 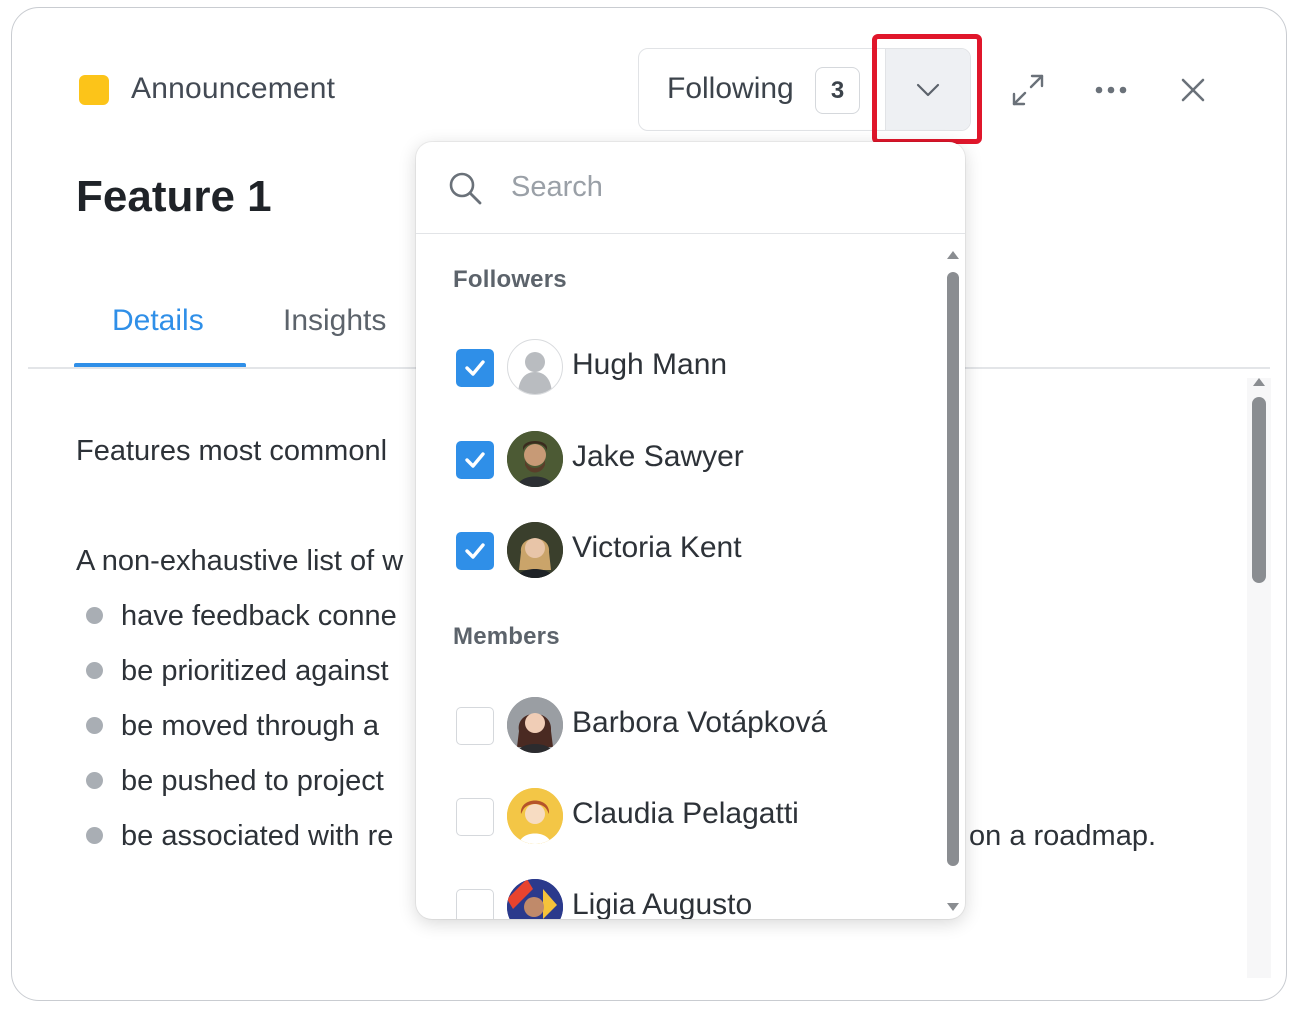 I want to click on person-name: Claudia Pelagatti, so click(x=685, y=813).